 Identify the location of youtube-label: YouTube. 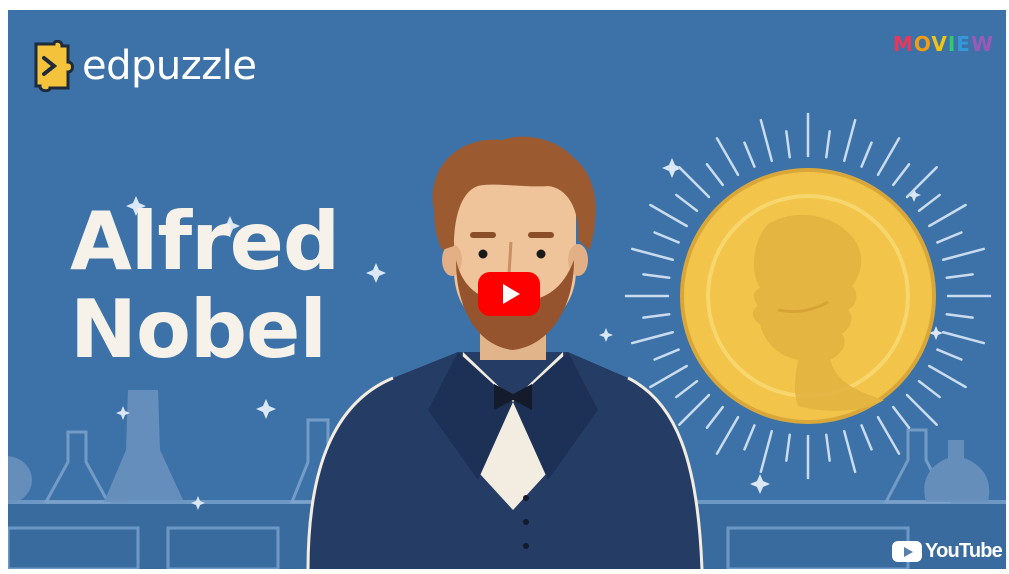
(964, 551).